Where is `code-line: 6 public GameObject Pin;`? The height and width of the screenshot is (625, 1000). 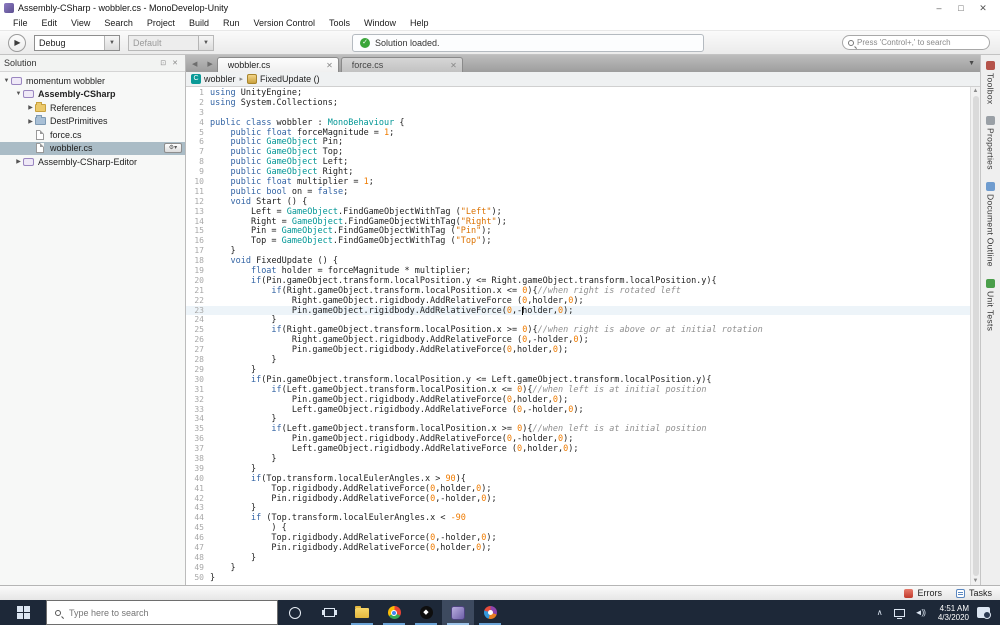
code-line: 6 public GameObject Pin; is located at coordinates (578, 142).